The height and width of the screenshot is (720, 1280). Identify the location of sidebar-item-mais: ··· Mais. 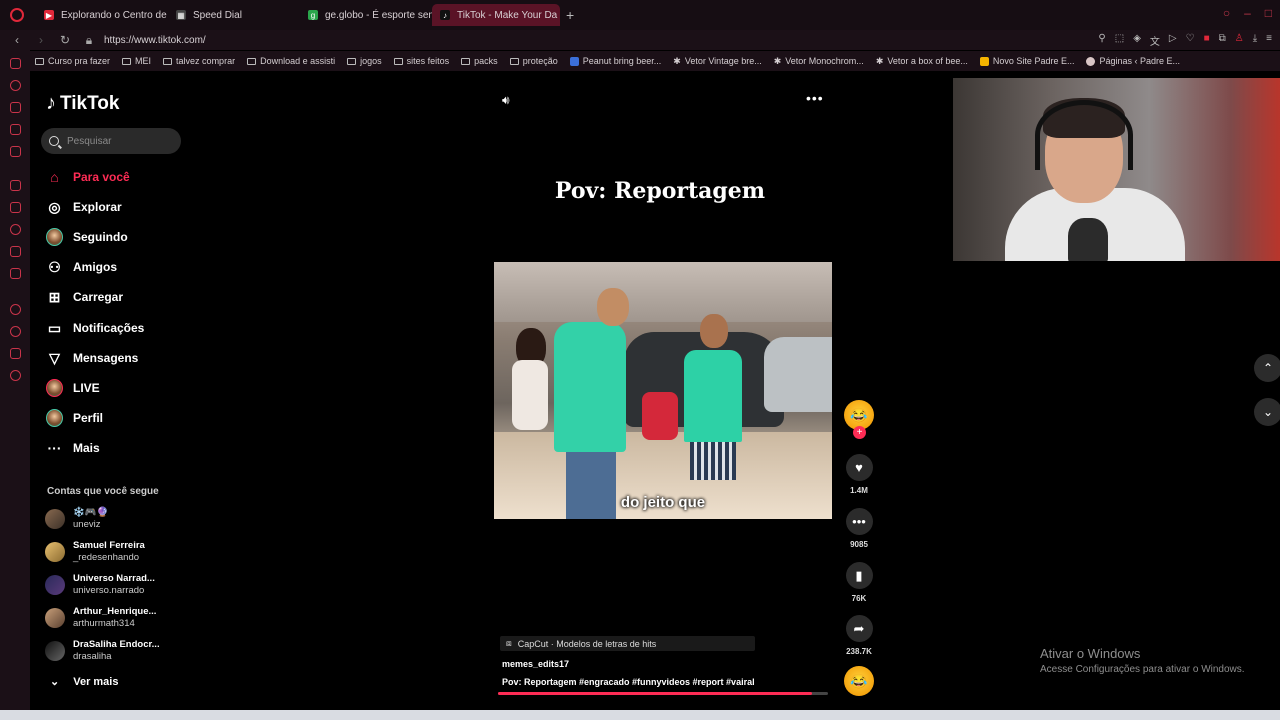
(73, 448).